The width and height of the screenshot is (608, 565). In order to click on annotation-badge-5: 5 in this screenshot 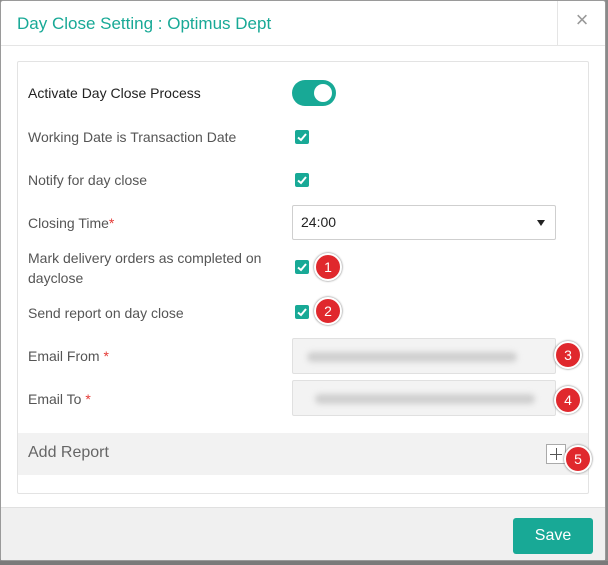, I will do `click(578, 459)`.